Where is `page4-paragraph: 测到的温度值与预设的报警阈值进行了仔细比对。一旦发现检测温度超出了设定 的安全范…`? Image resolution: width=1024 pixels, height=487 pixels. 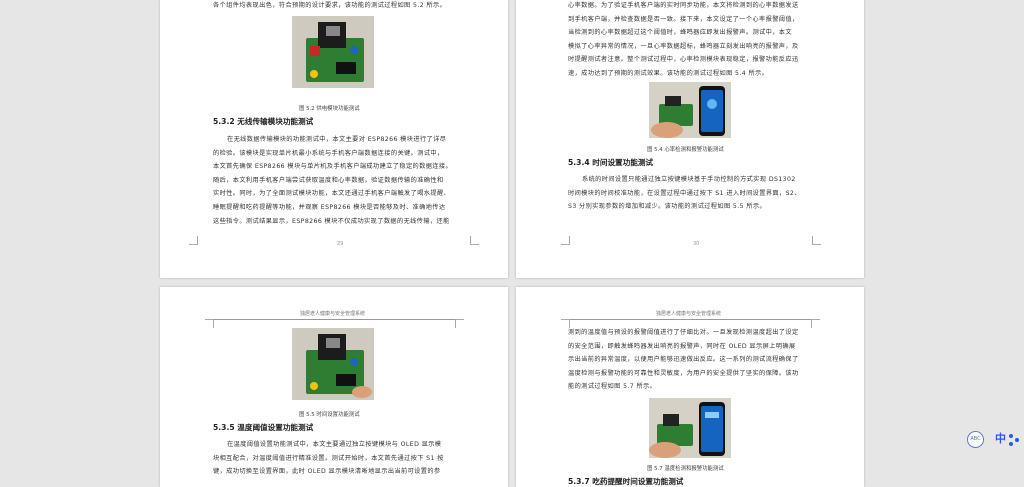 page4-paragraph: 测到的温度值与预设的报警阈值进行了仔细比对。一旦发现检测温度超出了设定 的安全范… is located at coordinates (683, 360).